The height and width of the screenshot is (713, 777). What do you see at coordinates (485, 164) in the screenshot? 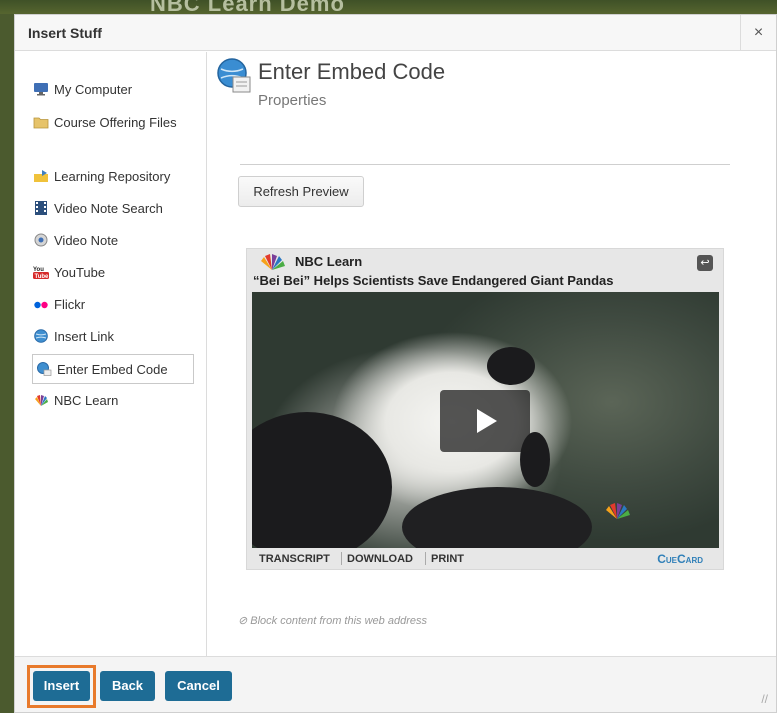
I see `divider` at bounding box center [485, 164].